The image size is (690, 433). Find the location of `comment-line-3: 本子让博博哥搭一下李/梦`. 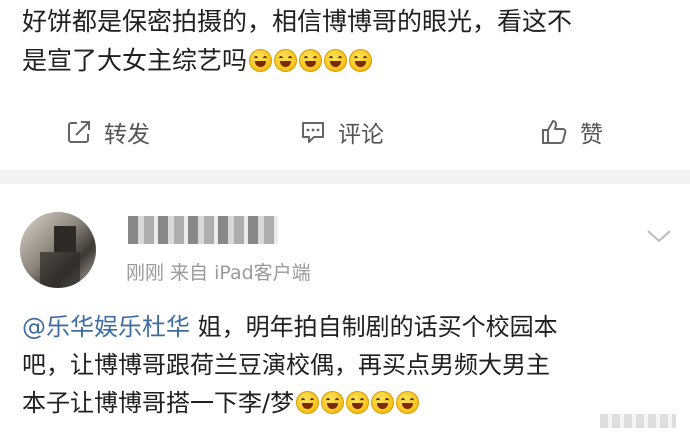

comment-line-3: 本子让博博哥搭一下李/梦 is located at coordinates (352, 403).